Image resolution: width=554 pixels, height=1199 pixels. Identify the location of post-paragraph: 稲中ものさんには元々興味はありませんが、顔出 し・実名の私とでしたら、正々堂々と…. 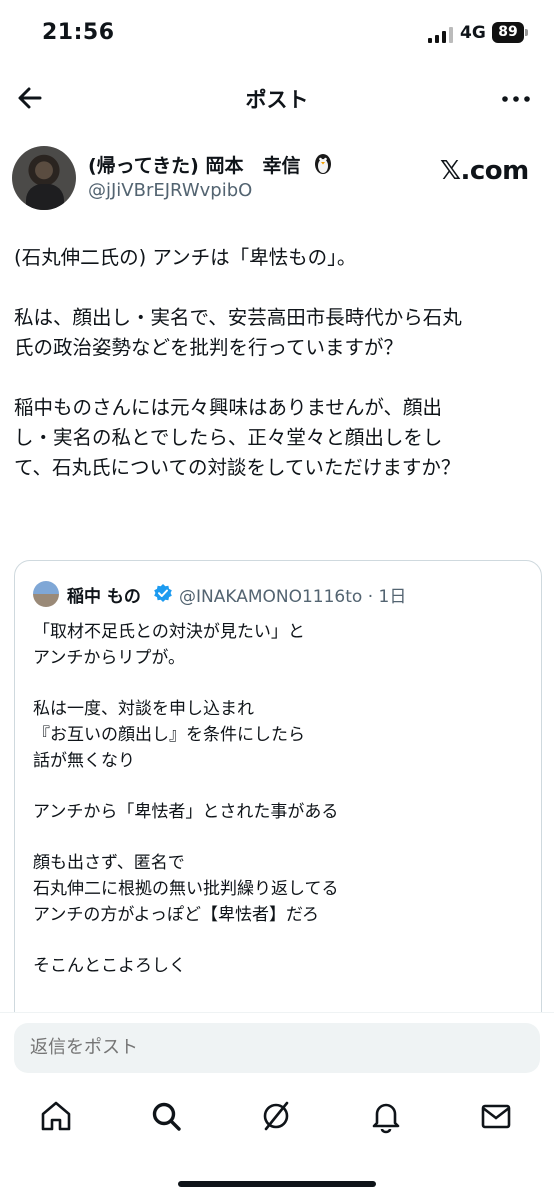
(237, 437).